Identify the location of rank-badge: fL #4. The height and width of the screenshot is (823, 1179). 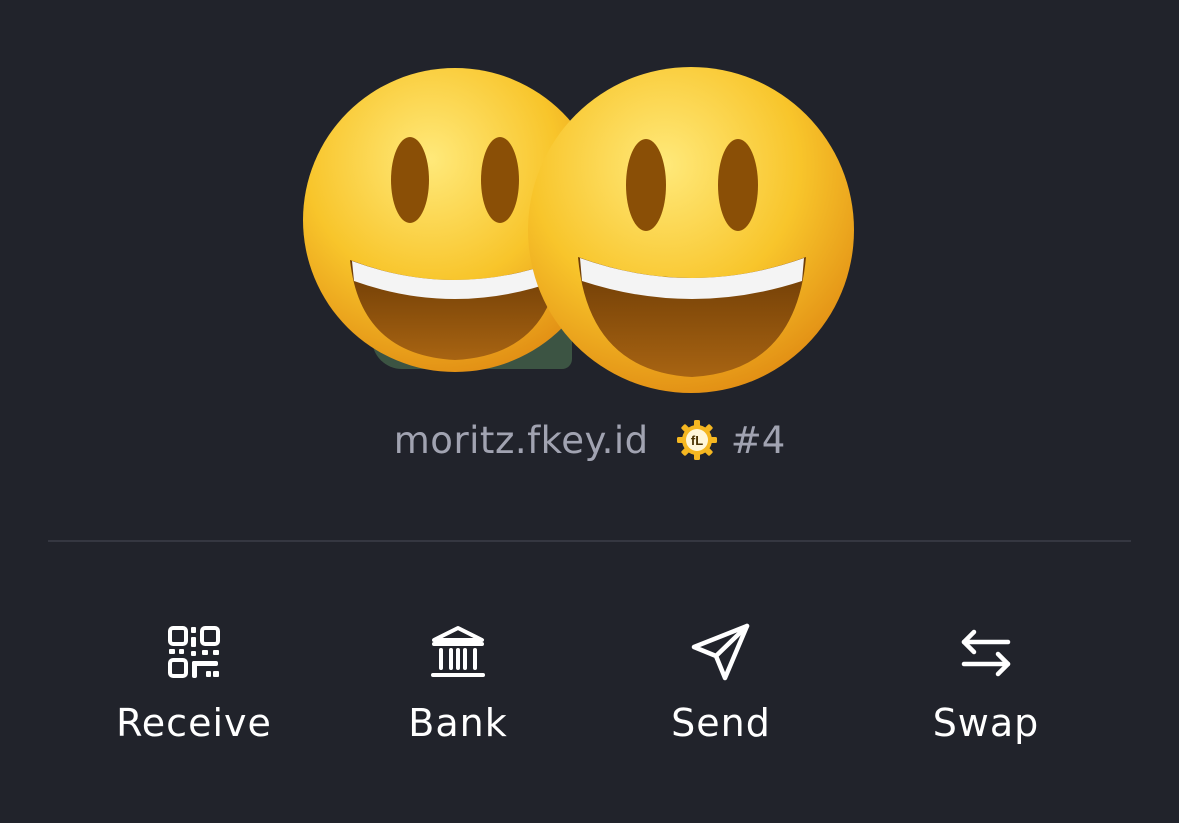
(730, 440).